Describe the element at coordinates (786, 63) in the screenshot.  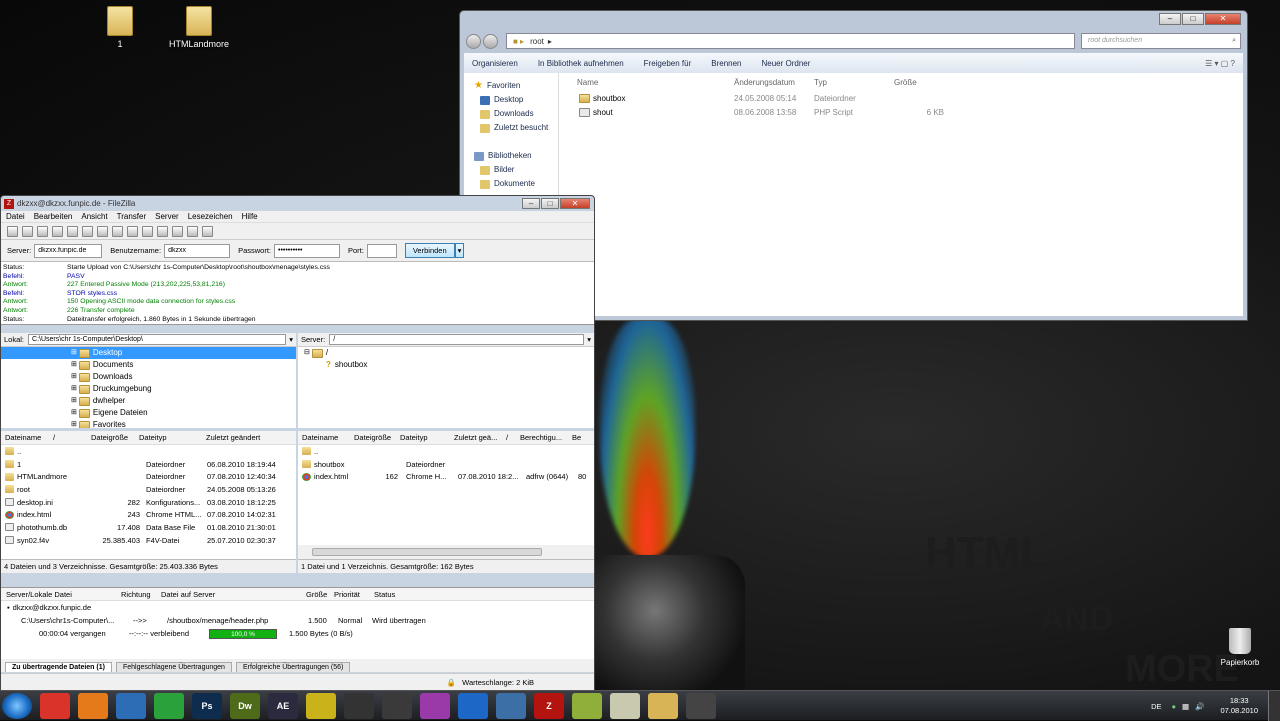
I see `new-folder-button: Neuer Ordner` at that location.